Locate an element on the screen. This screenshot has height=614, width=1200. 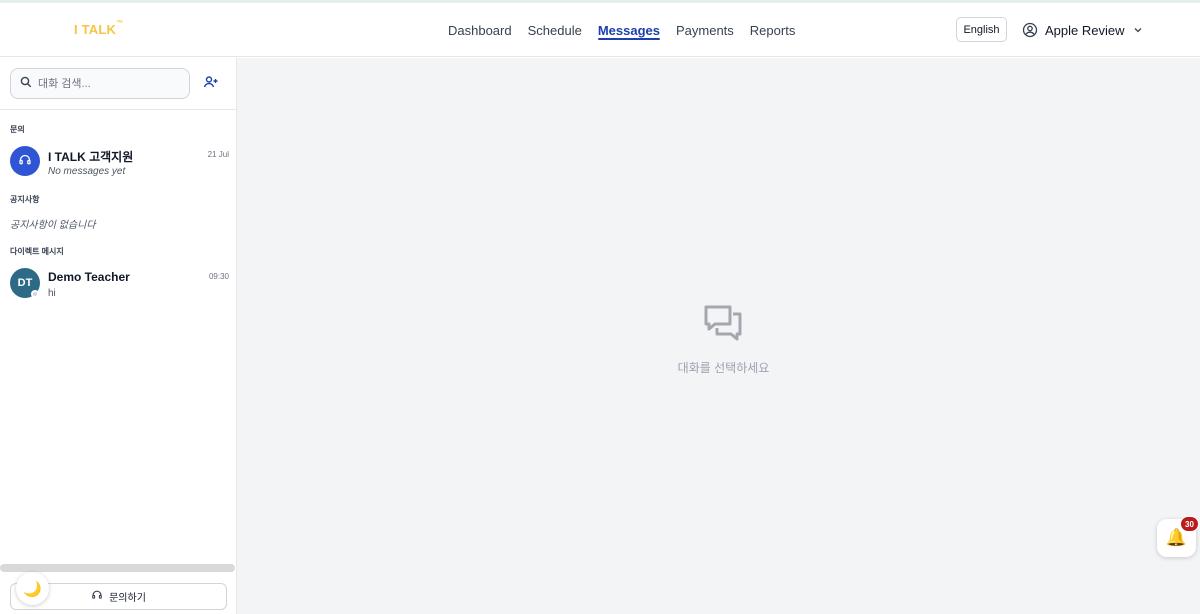
logo-trademark: ™ is located at coordinates (120, 23).